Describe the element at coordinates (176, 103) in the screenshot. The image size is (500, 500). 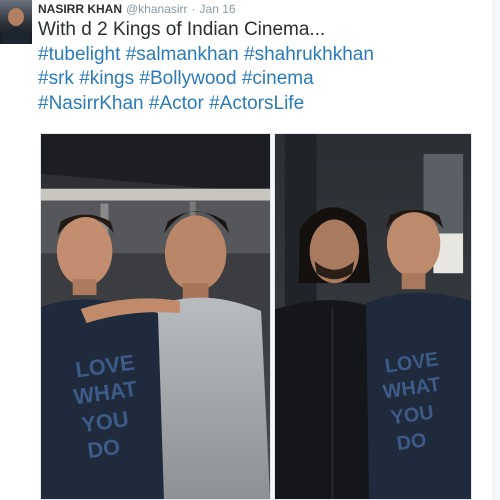
I see `hashtag-link: #Actor` at that location.